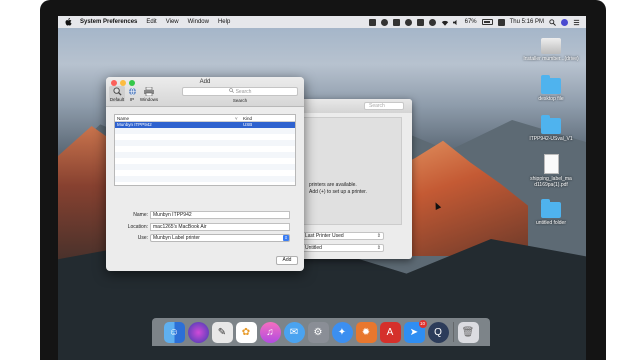  I want to click on trash-icon: 🗑, so click(468, 332).